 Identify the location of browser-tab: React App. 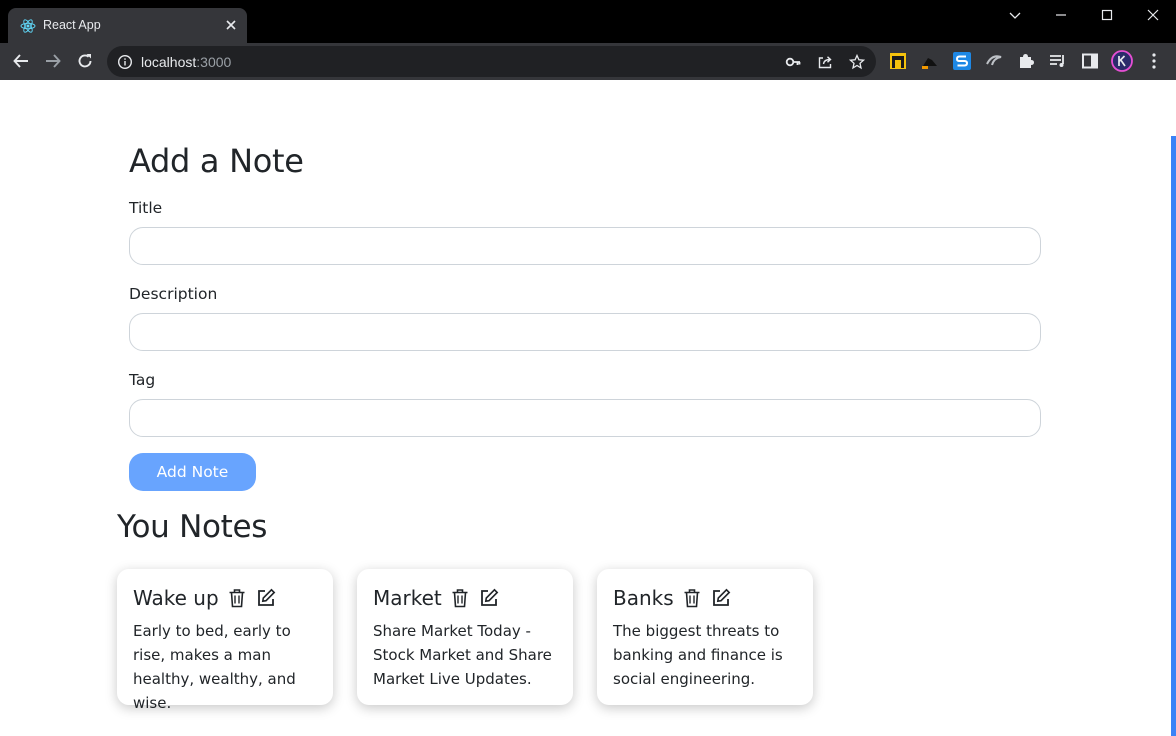
(127, 25).